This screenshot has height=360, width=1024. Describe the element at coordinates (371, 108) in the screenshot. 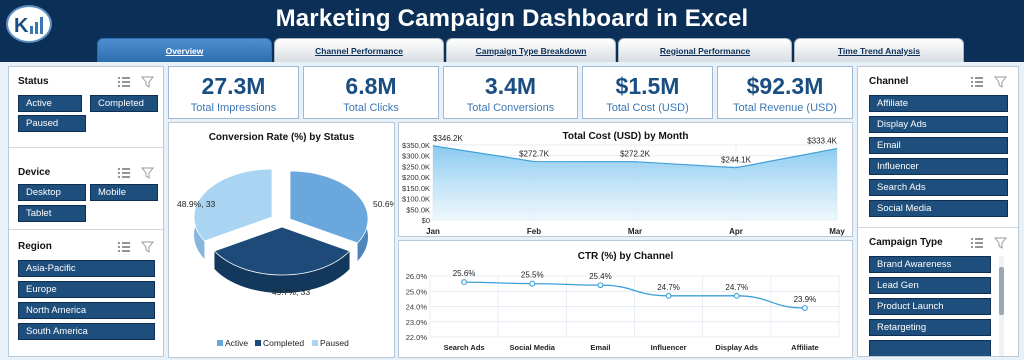

I see `kpi-label: Total Clicks` at that location.